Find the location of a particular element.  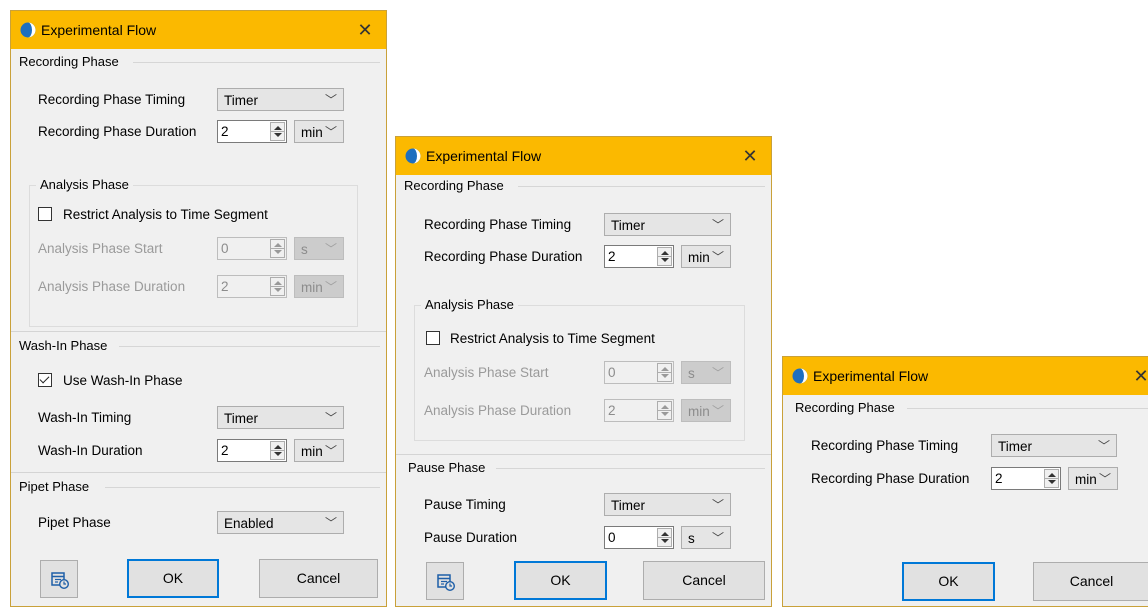

pause-duration-stepper: 0 is located at coordinates (639, 537).